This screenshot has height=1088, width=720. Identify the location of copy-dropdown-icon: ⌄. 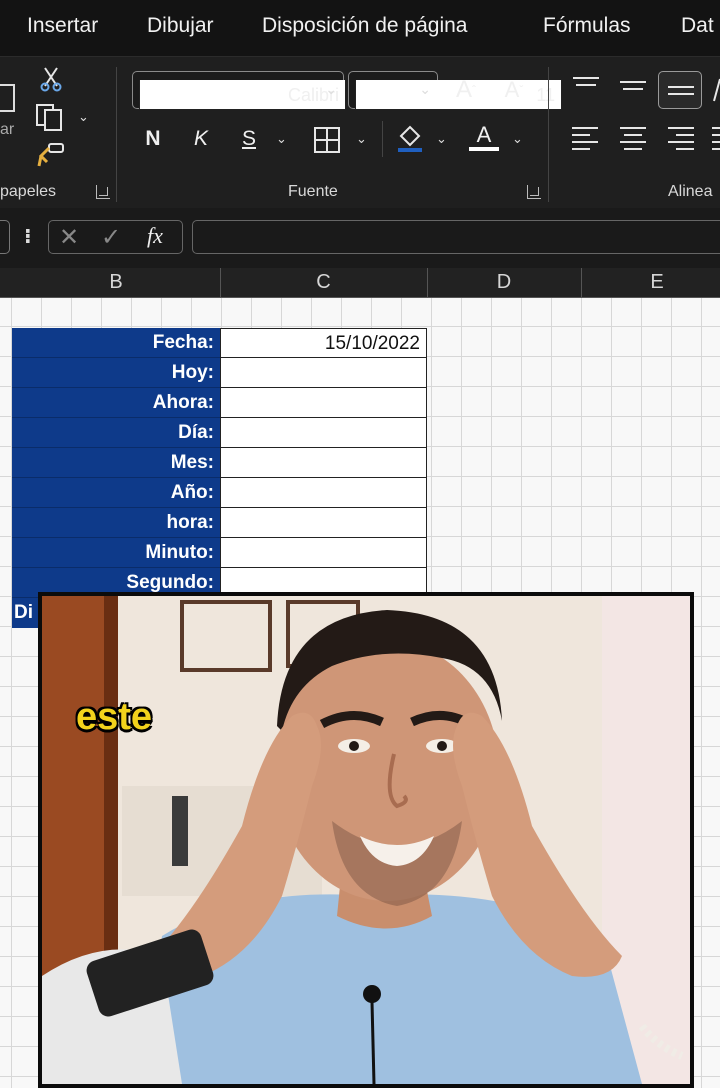
(83, 117).